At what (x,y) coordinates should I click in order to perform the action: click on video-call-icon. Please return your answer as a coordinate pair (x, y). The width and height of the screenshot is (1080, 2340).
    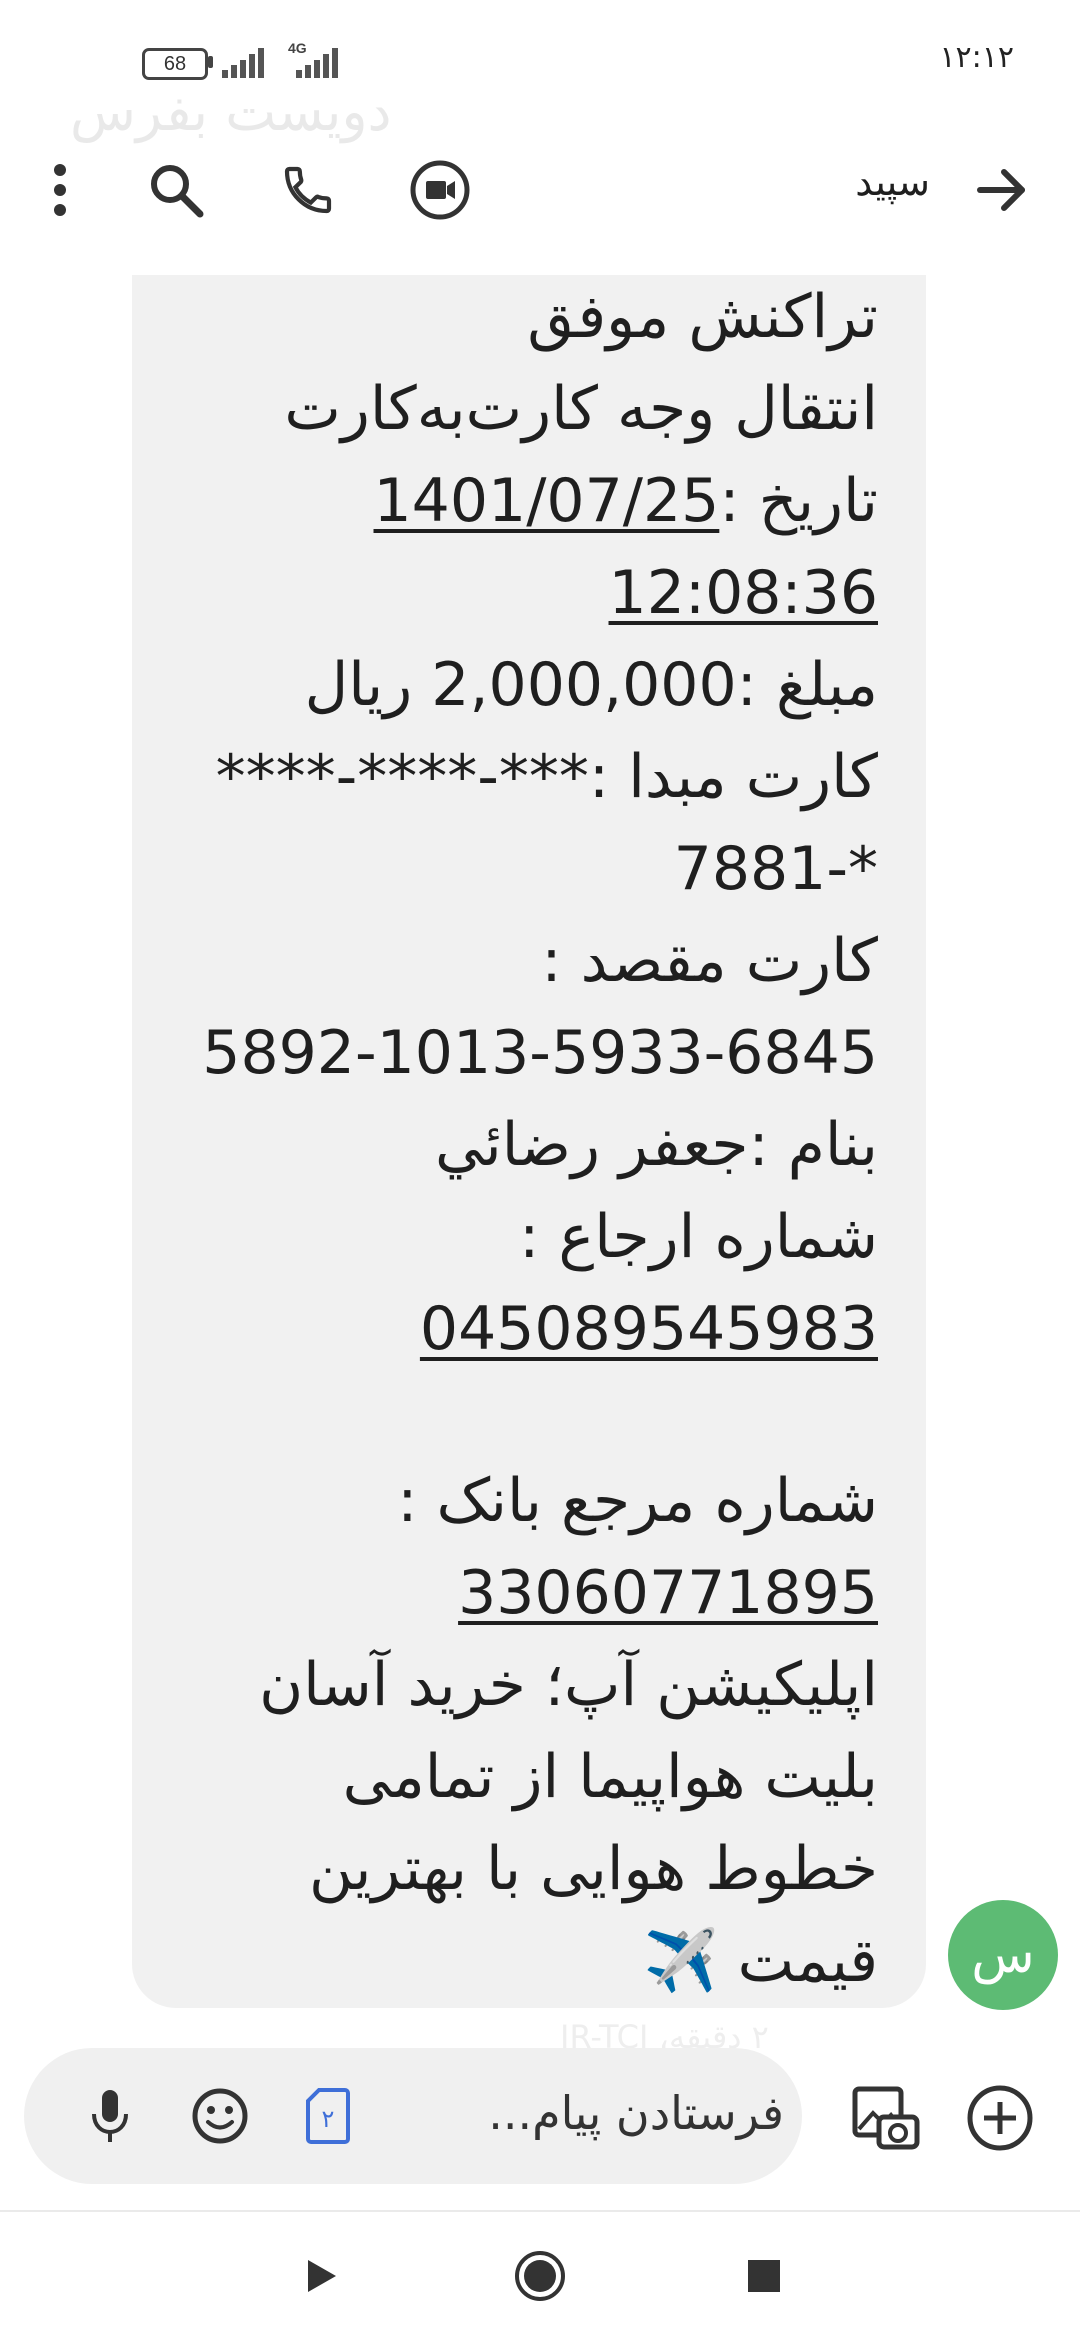
    Looking at the image, I should click on (440, 190).